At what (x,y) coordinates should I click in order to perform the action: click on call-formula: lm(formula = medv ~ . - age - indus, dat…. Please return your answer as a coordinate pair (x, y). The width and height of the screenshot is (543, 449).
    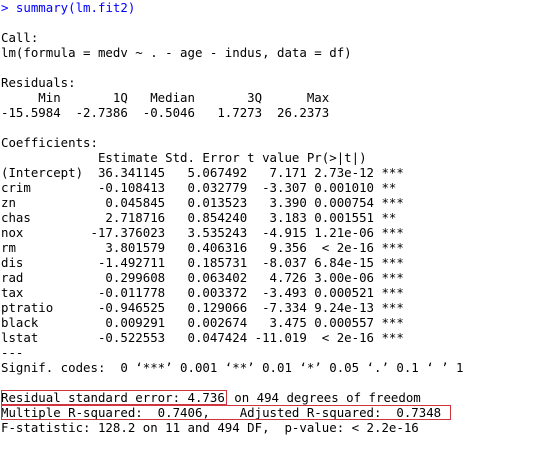
    Looking at the image, I should click on (176, 52).